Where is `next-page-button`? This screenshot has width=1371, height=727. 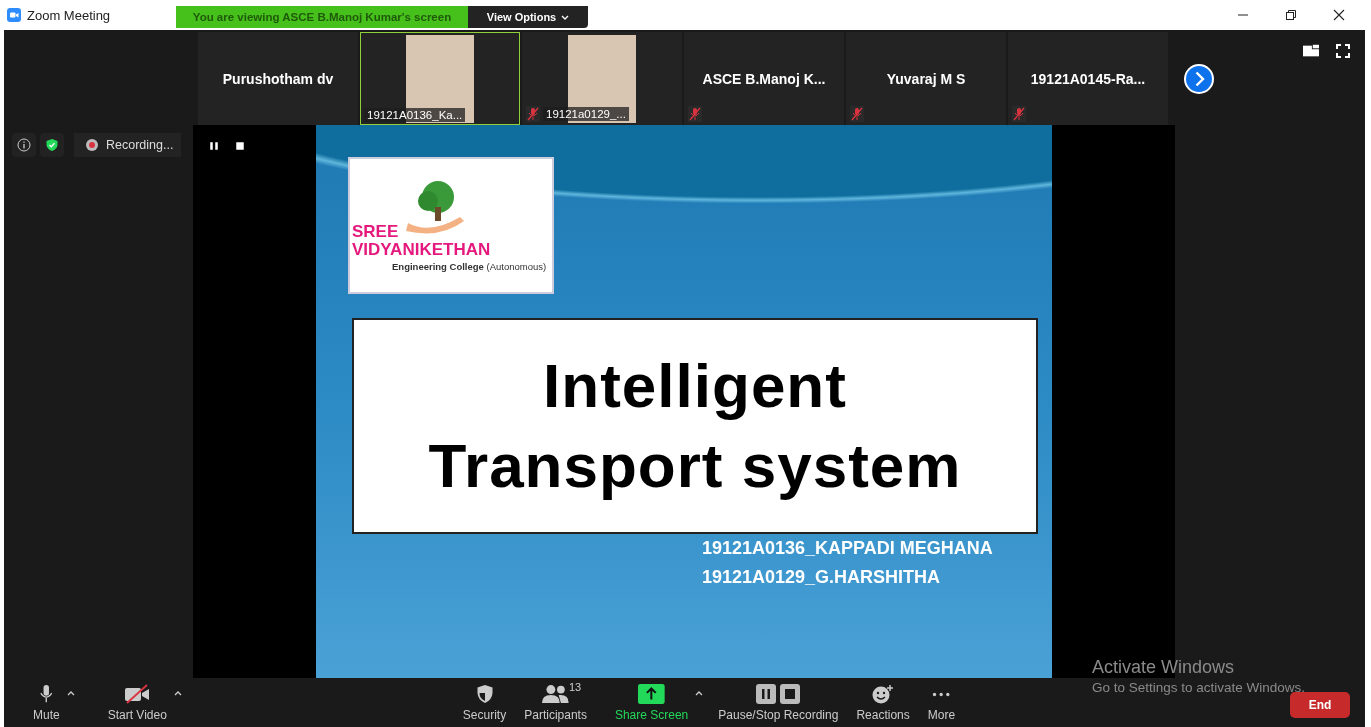 next-page-button is located at coordinates (1199, 78).